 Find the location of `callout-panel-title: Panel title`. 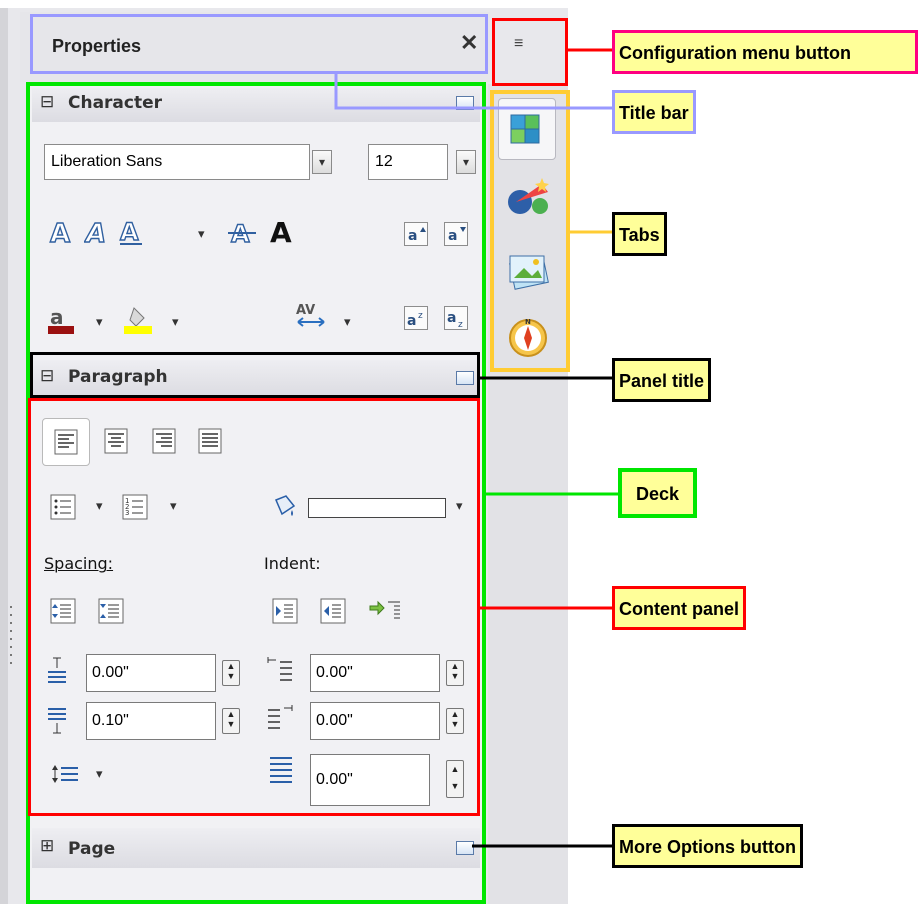

callout-panel-title: Panel title is located at coordinates (662, 380).